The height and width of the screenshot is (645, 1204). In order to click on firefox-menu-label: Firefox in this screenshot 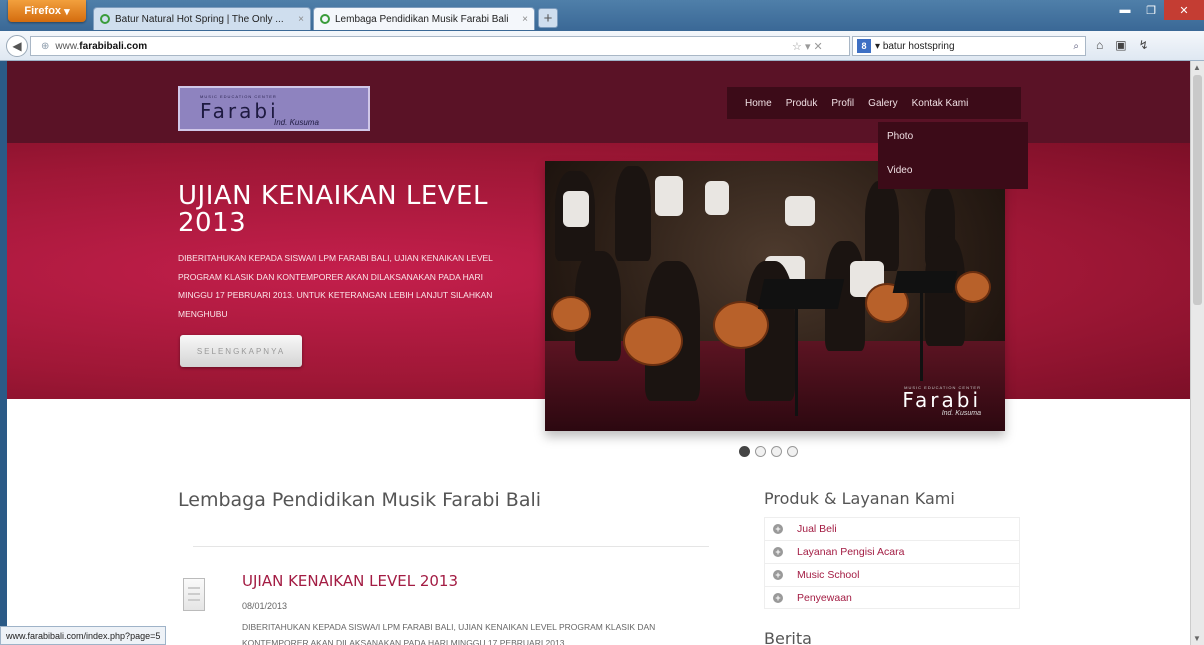, I will do `click(43, 11)`.